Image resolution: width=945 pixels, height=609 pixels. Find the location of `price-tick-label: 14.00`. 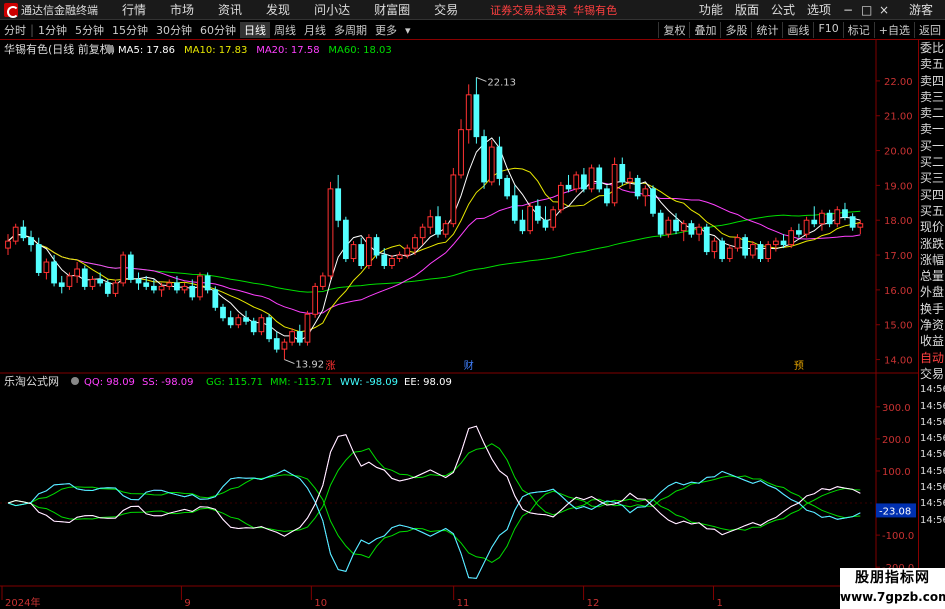

price-tick-label: 14.00 is located at coordinates (898, 361).